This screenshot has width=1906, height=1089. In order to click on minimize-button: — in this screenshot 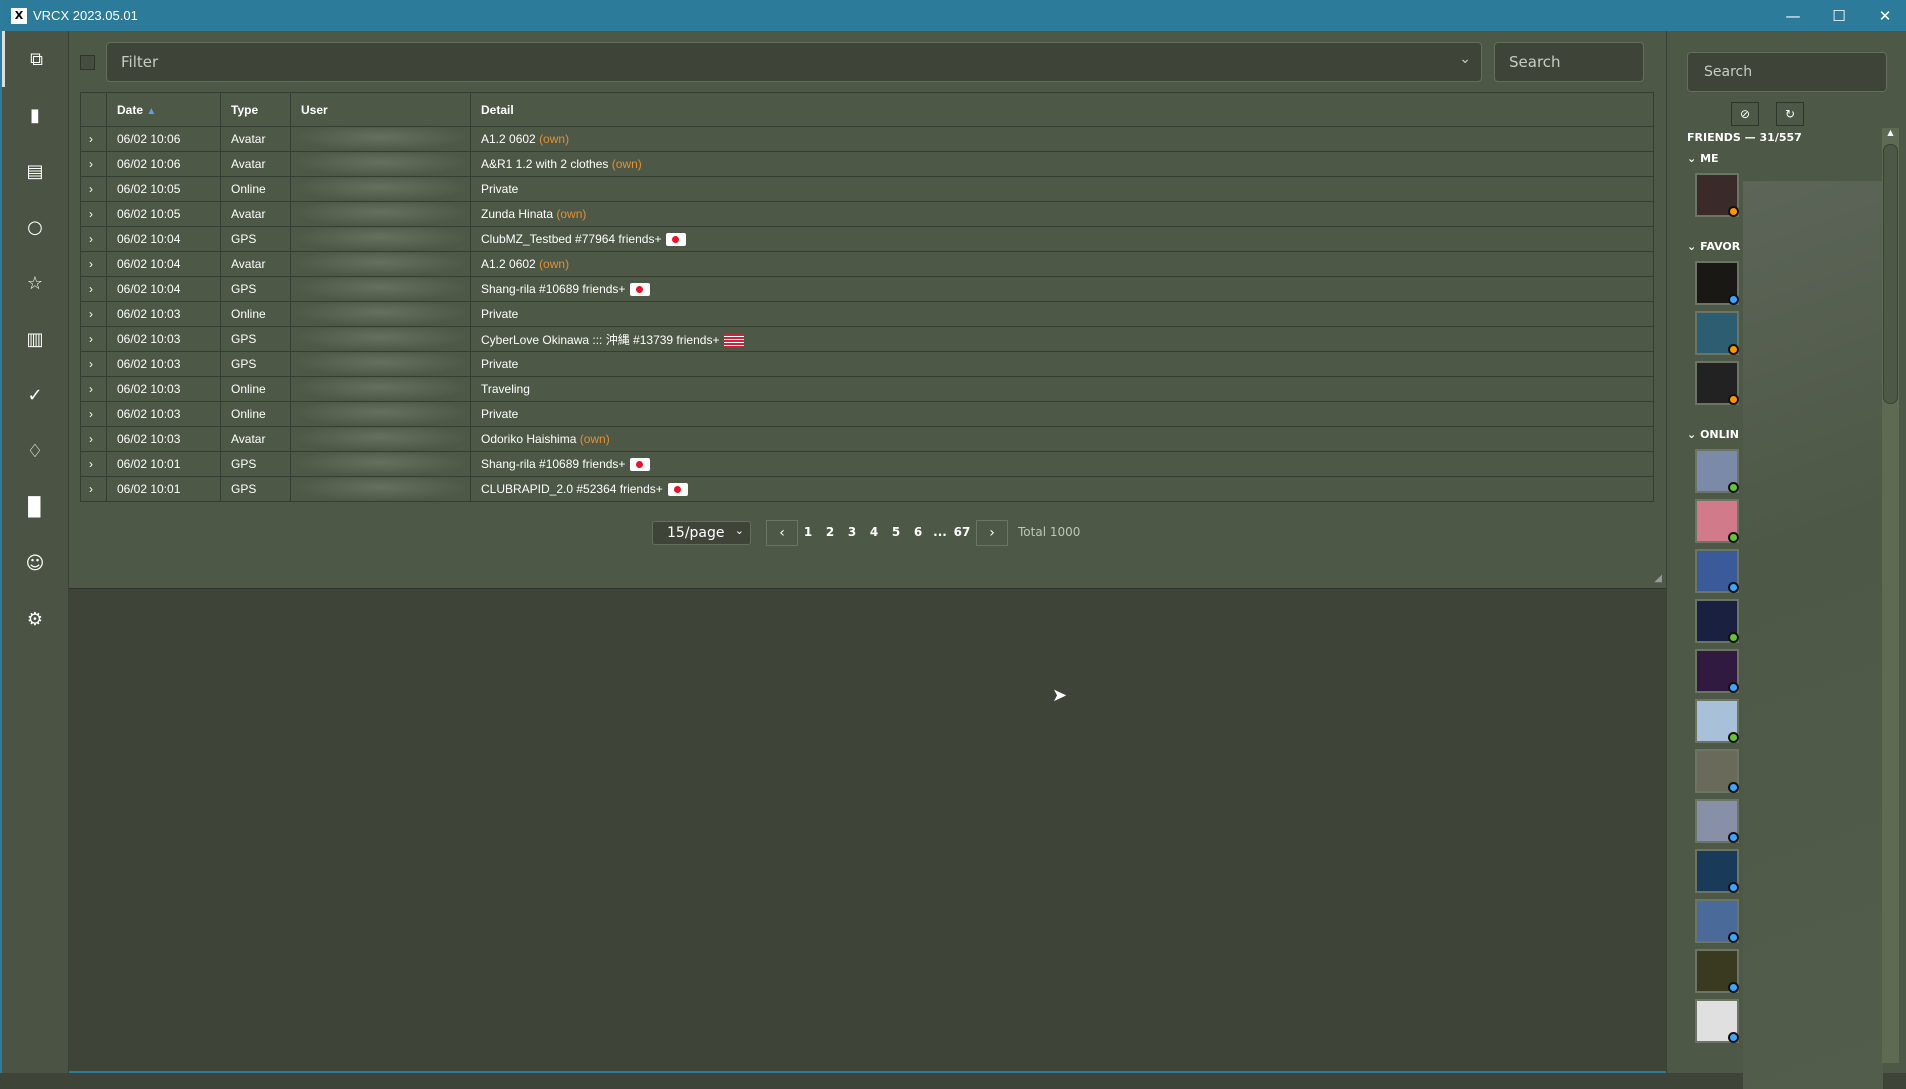, I will do `click(1793, 15)`.